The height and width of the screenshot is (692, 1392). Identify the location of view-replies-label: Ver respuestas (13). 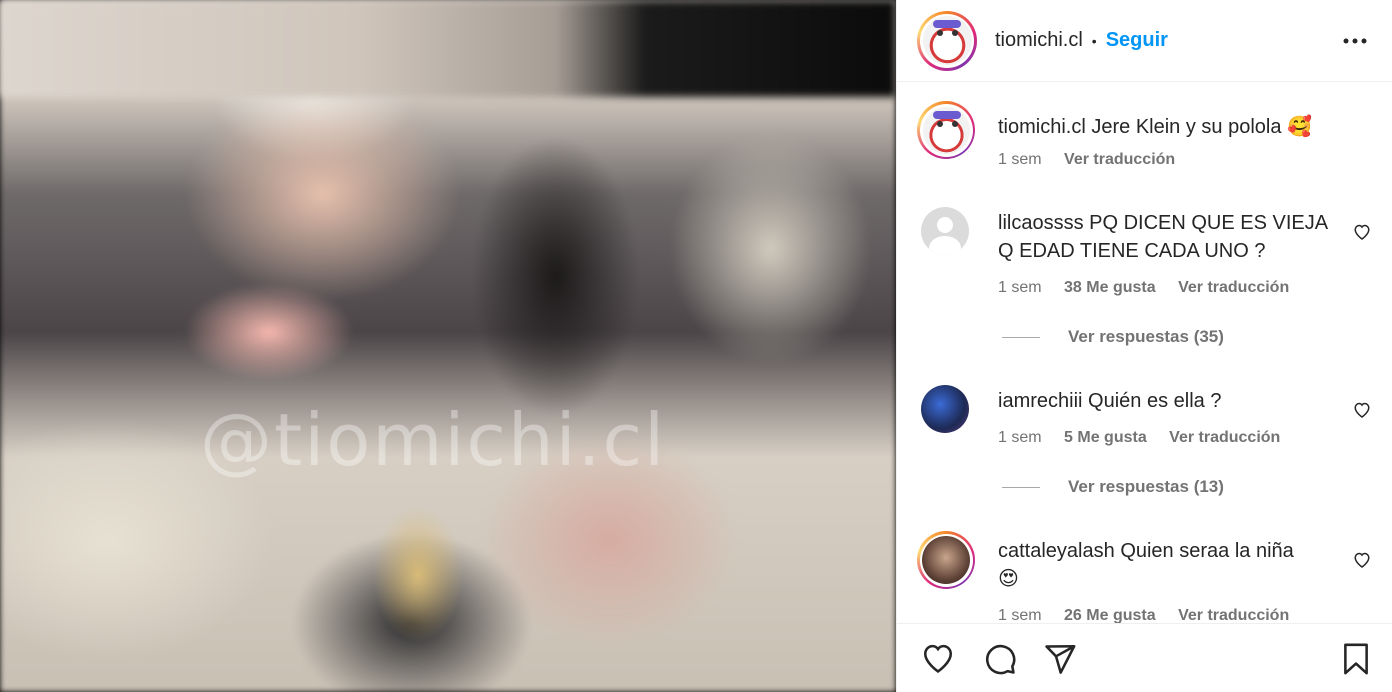
(1146, 486).